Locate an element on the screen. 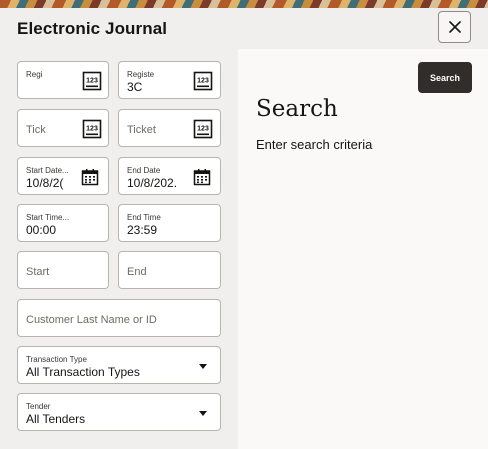 The image size is (488, 449). start-time-input: Start Time... 00:00 is located at coordinates (63, 223).